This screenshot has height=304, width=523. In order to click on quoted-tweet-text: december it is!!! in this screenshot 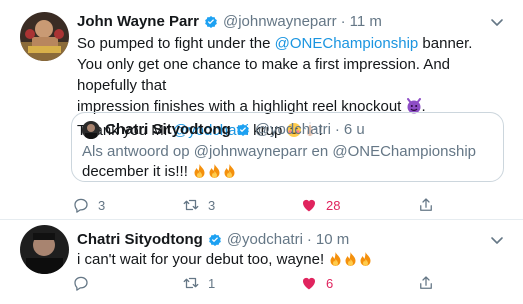, I will do `click(159, 173)`.